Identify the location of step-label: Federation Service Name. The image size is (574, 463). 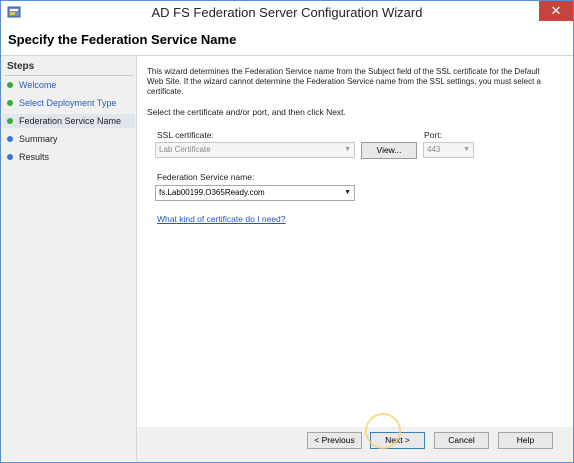
(70, 121).